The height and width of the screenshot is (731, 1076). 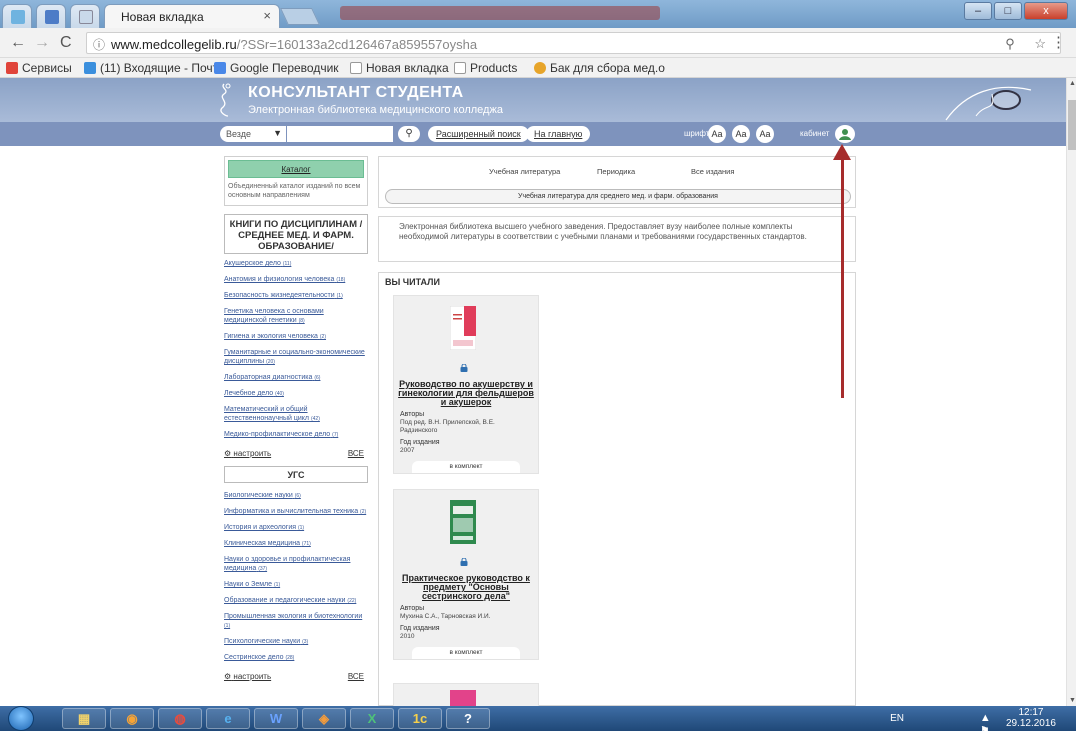 What do you see at coordinates (1046, 11) in the screenshot?
I see `close-window-button: x` at bounding box center [1046, 11].